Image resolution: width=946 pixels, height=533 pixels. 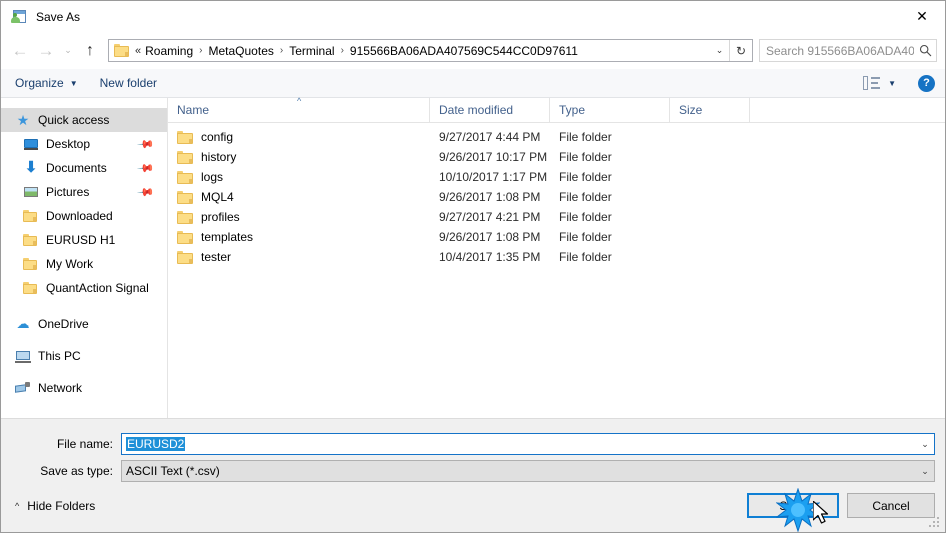 I want to click on sidebar-item-label: QuantAction Signal, so click(x=97, y=288).